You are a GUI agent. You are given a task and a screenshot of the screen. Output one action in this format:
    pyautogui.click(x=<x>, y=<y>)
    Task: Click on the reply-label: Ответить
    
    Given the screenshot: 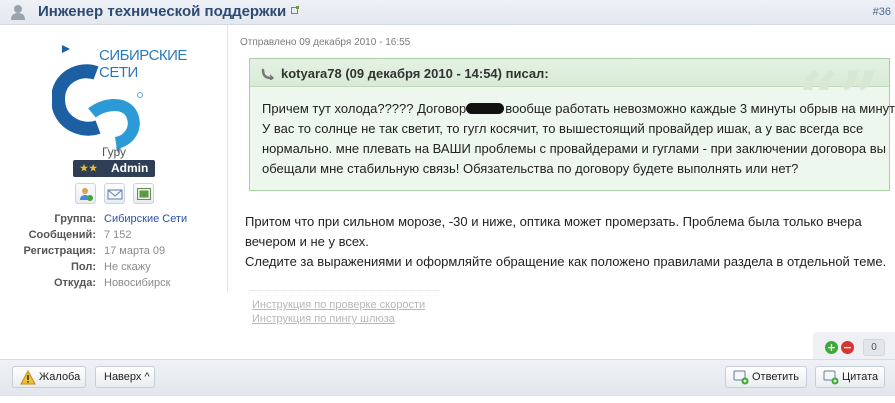 What is the action you would take?
    pyautogui.click(x=776, y=377)
    